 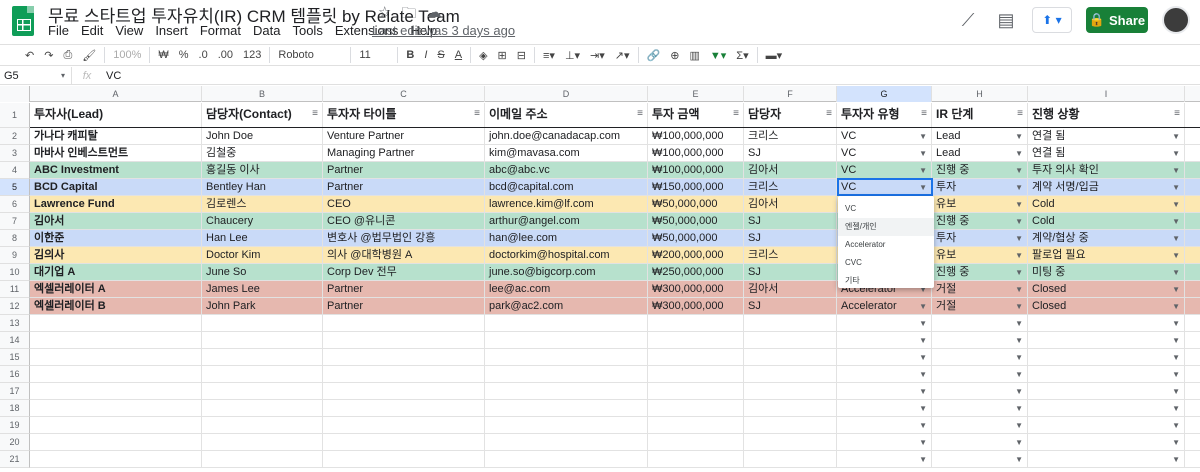 I want to click on row-number: 13, so click(x=15, y=323).